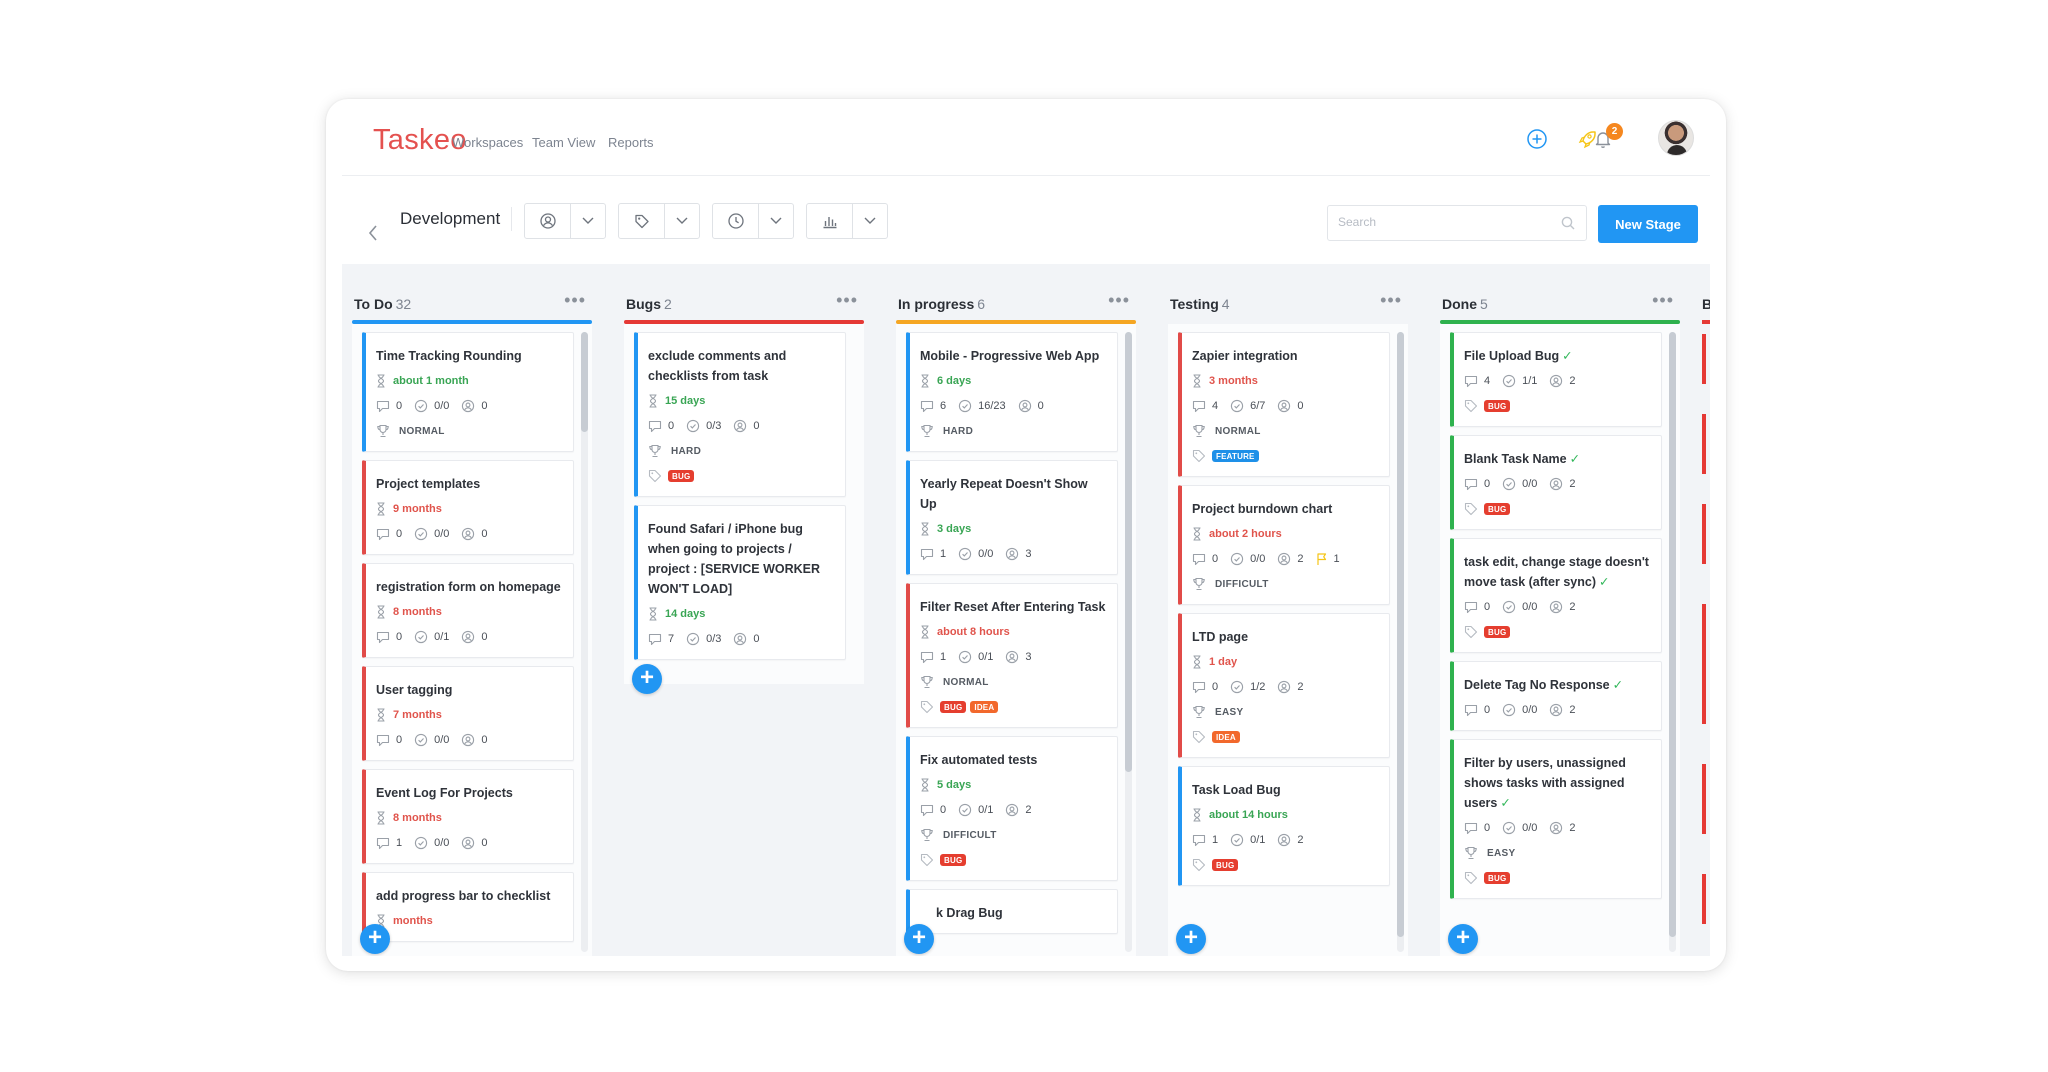 The height and width of the screenshot is (1072, 2048). What do you see at coordinates (382, 304) in the screenshot?
I see `column-header: To Do 32` at bounding box center [382, 304].